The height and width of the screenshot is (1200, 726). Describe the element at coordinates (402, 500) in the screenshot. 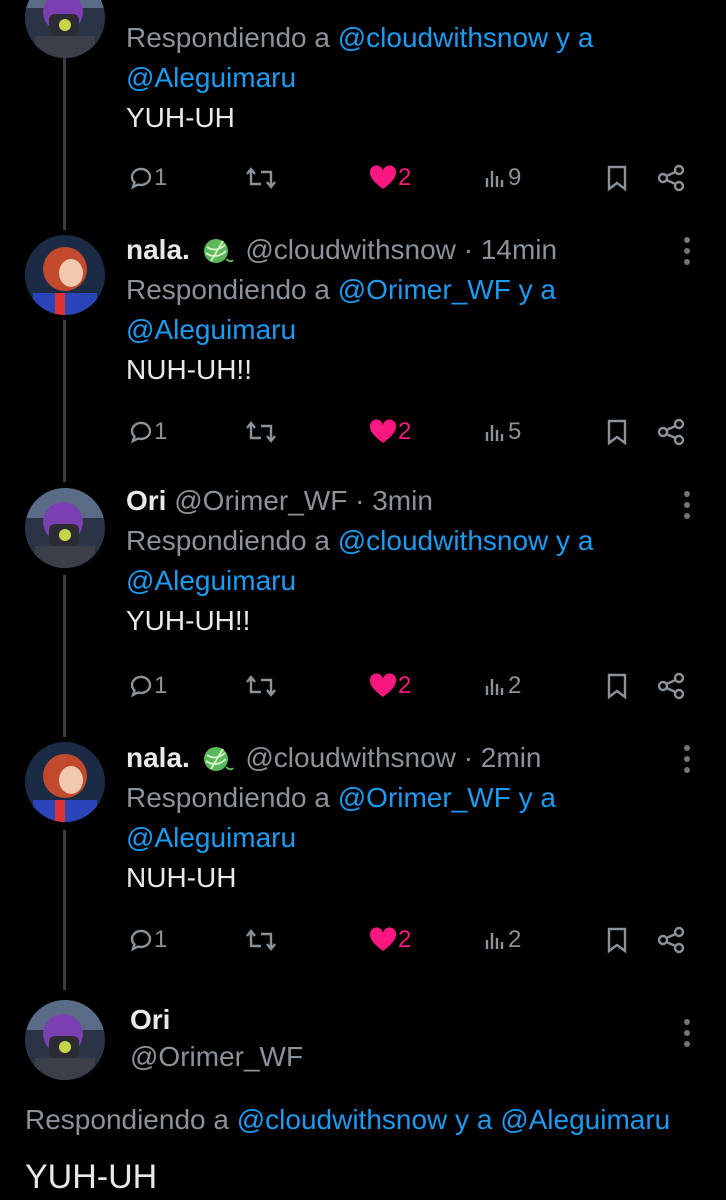

I see `timestamp: 3min` at that location.